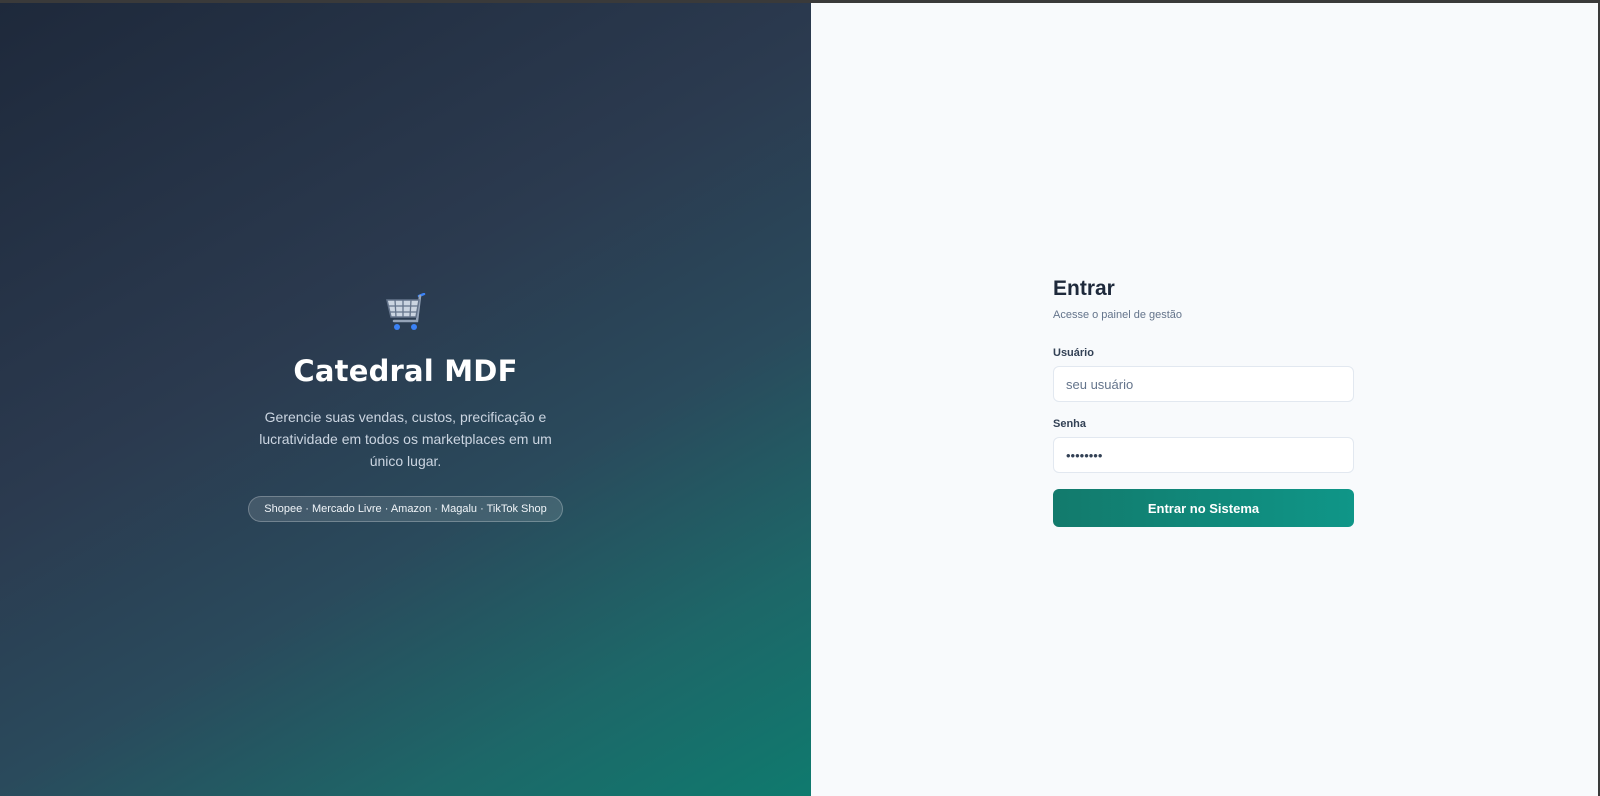 The width and height of the screenshot is (1600, 796). Describe the element at coordinates (1073, 353) in the screenshot. I see `username-label: Usuário` at that location.